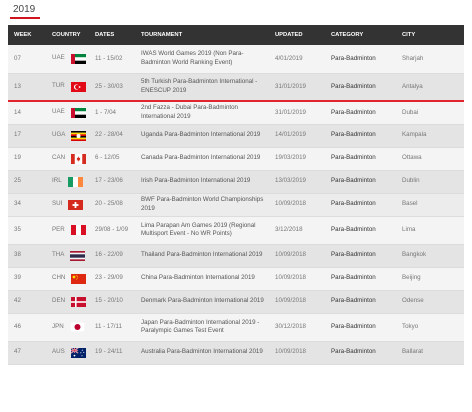  What do you see at coordinates (67, 35) in the screenshot?
I see `header-country: COUNTRY` at bounding box center [67, 35].